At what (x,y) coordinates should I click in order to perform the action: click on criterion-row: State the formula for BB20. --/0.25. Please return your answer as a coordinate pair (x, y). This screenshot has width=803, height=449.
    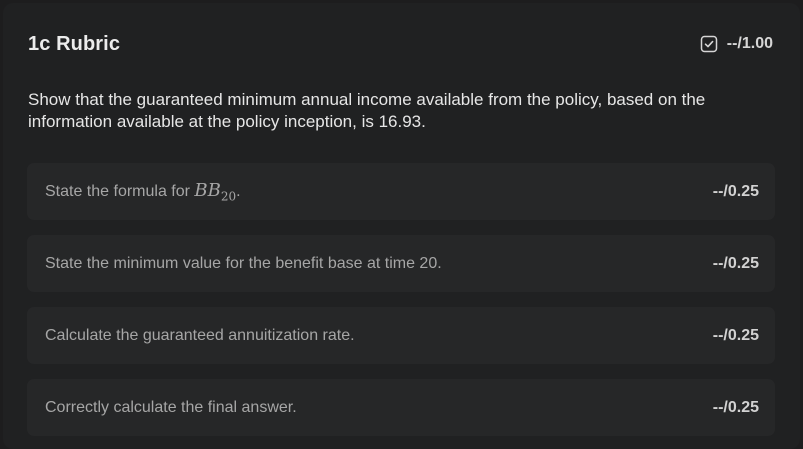
    Looking at the image, I should click on (401, 191).